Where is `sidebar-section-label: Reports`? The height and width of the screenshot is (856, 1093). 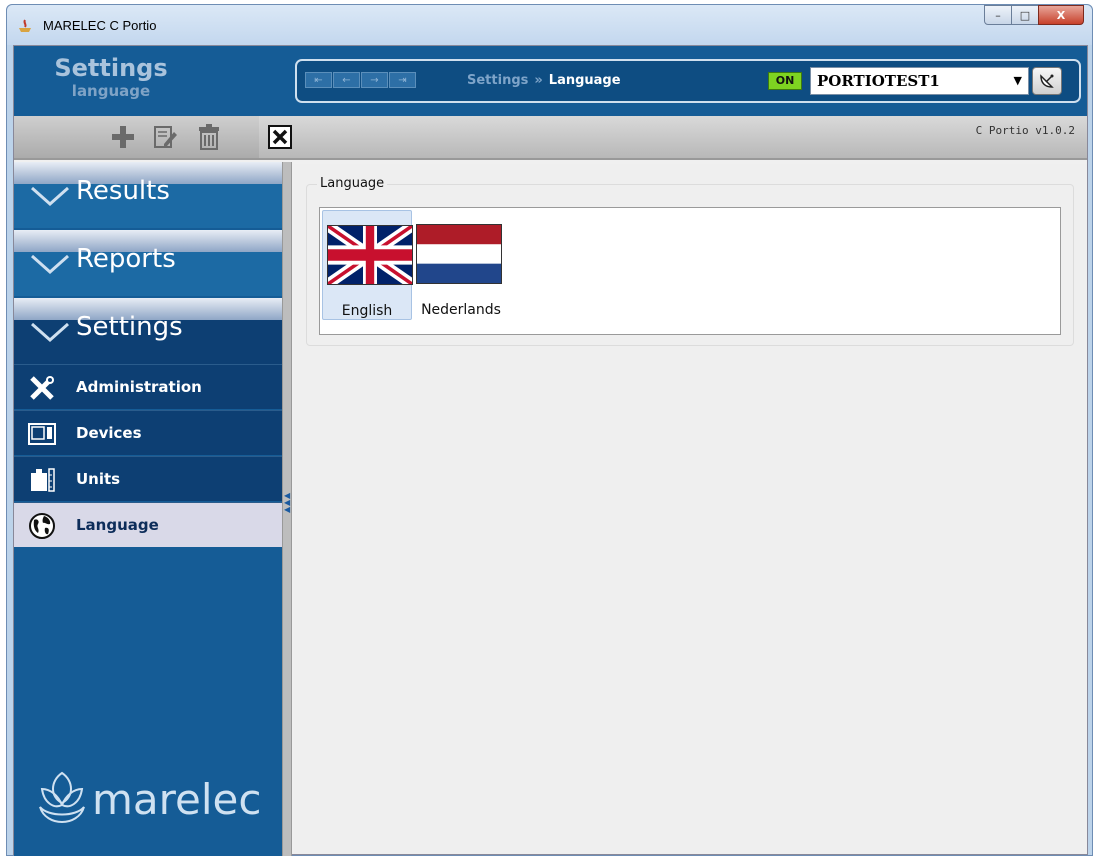
sidebar-section-label: Reports is located at coordinates (126, 259).